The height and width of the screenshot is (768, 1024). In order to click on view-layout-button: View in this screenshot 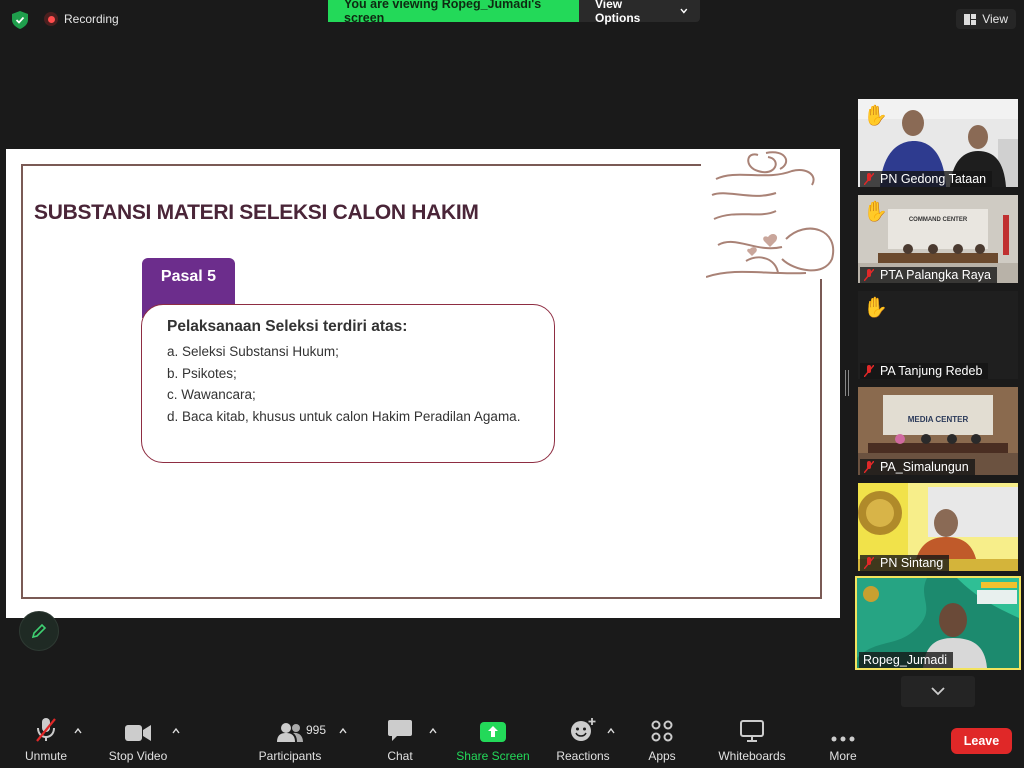, I will do `click(986, 19)`.